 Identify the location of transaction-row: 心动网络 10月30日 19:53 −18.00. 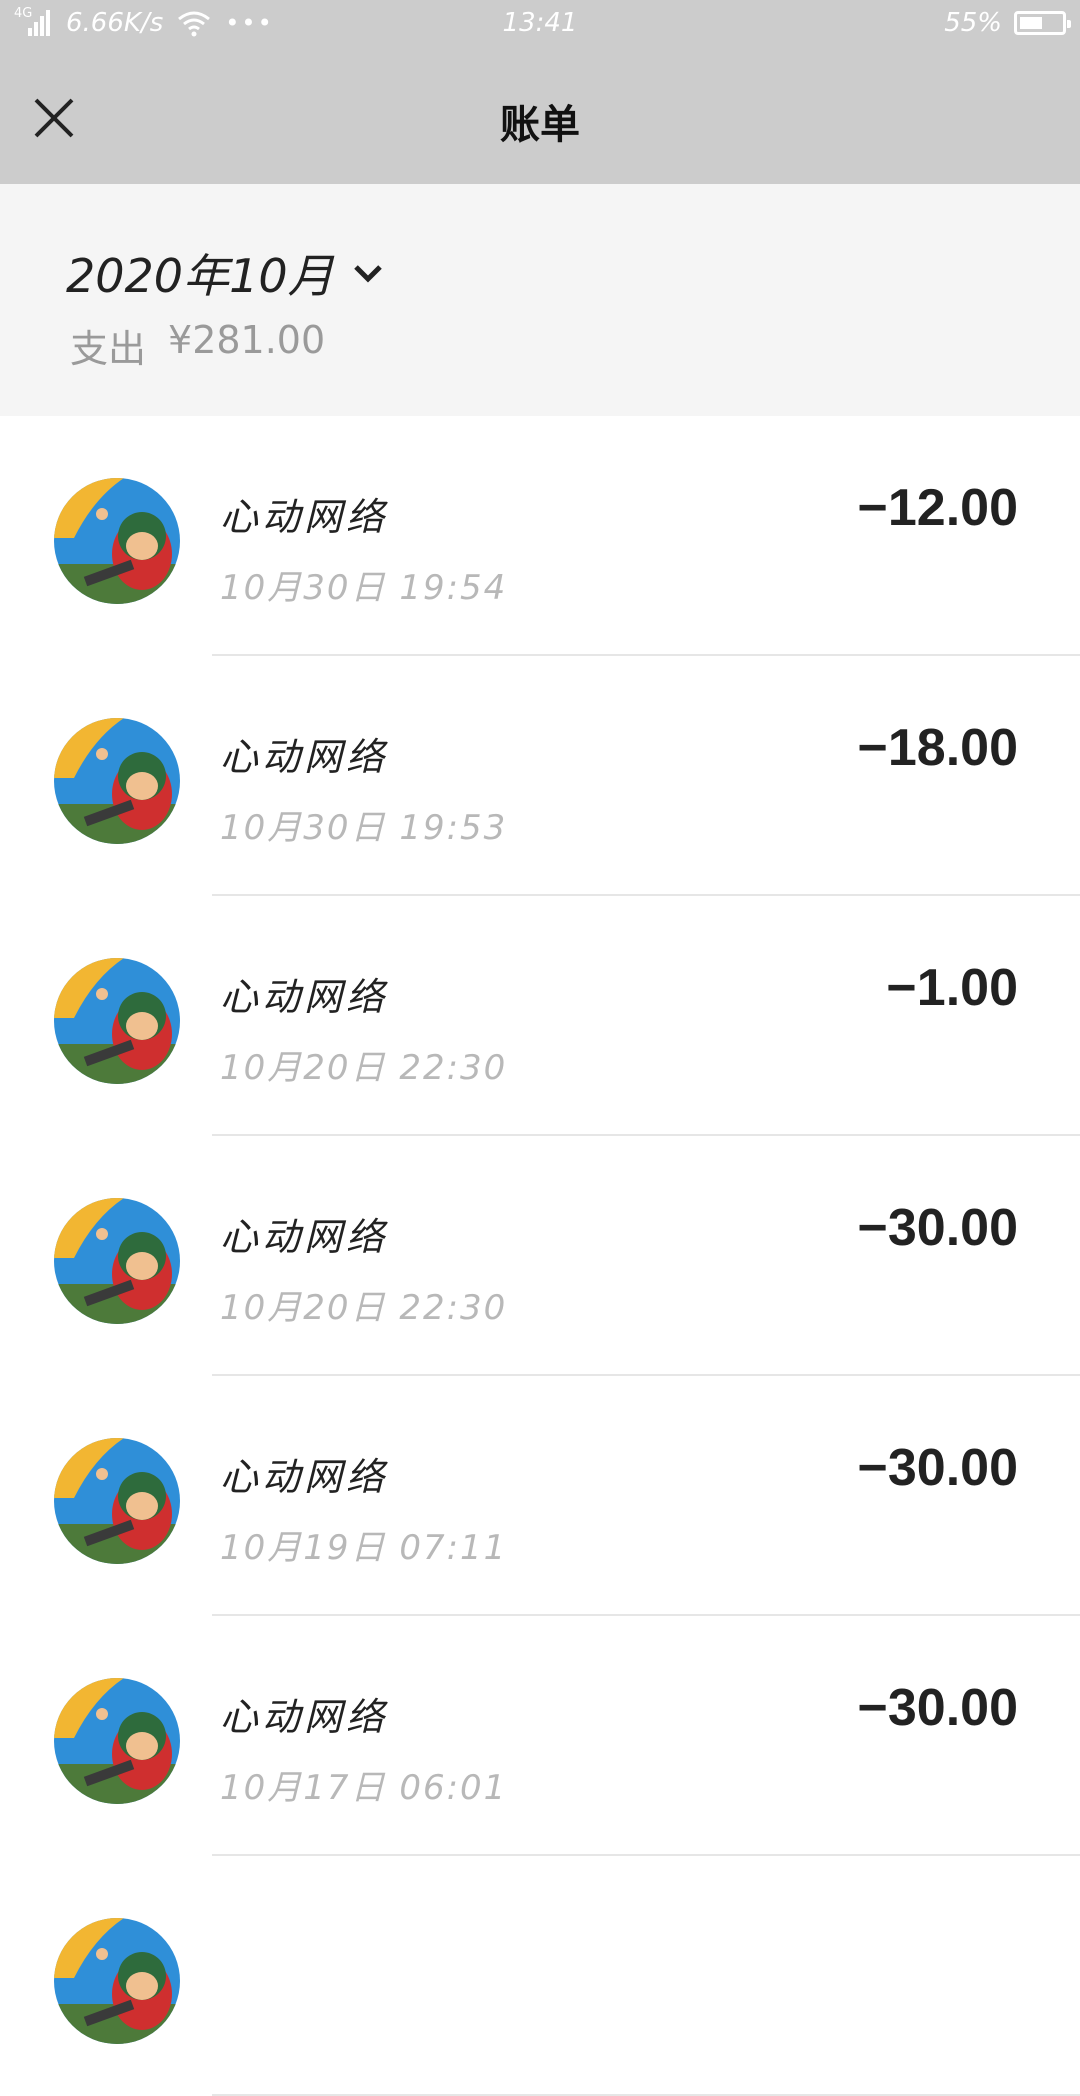
(540, 776).